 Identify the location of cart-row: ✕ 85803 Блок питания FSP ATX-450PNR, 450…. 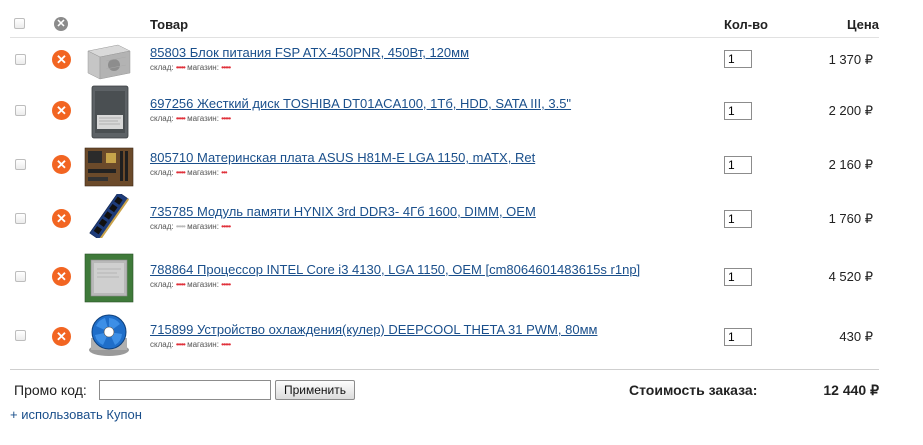
(461, 69).